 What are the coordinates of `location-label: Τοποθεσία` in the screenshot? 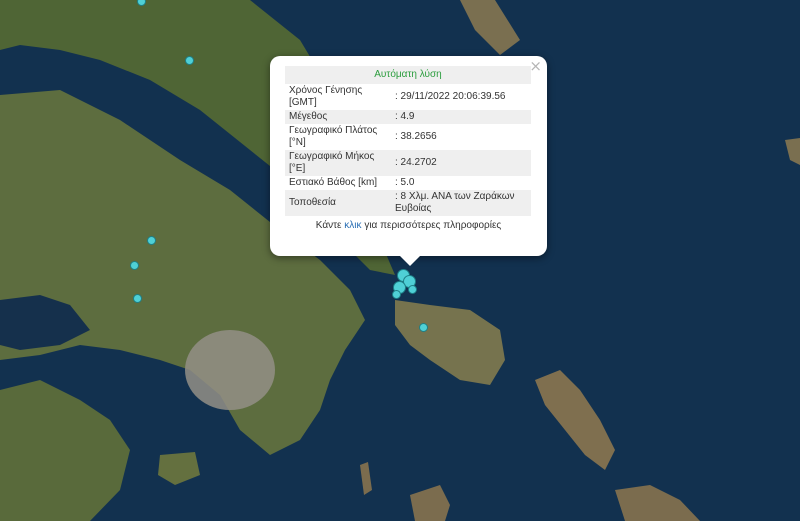 It's located at (339, 203).